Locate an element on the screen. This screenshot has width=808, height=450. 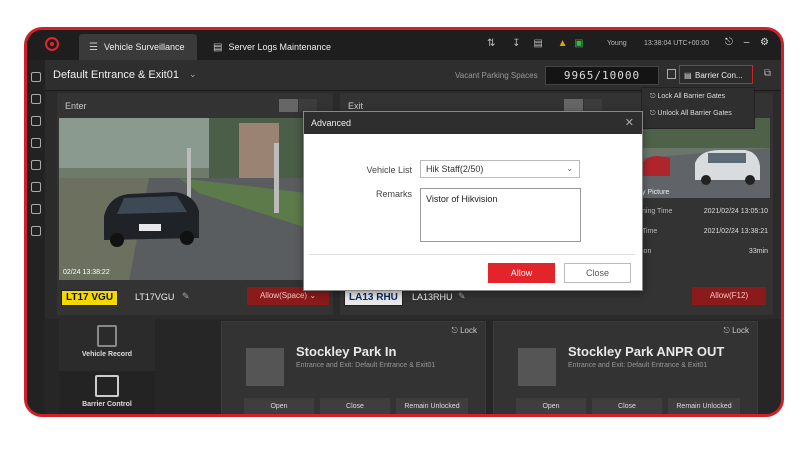
document-icon: ▤ is located at coordinates (218, 47).